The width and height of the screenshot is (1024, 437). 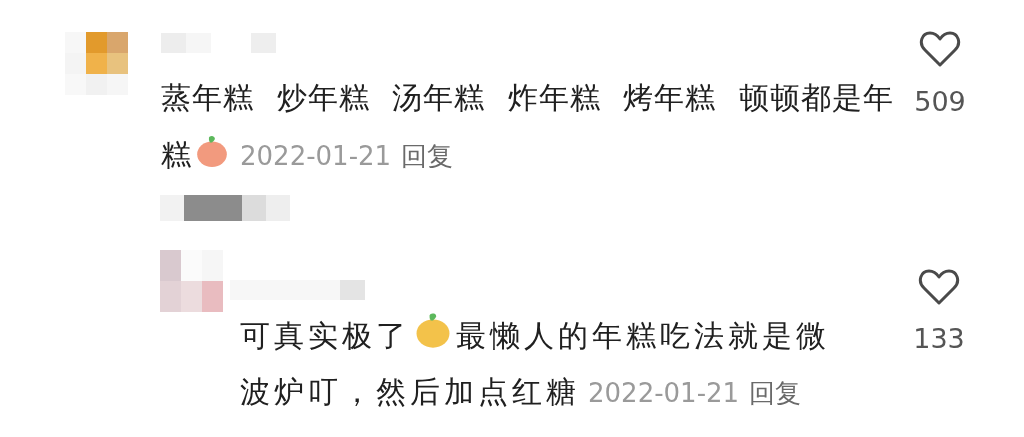 What do you see at coordinates (939, 338) in the screenshot?
I see `like-count: 133` at bounding box center [939, 338].